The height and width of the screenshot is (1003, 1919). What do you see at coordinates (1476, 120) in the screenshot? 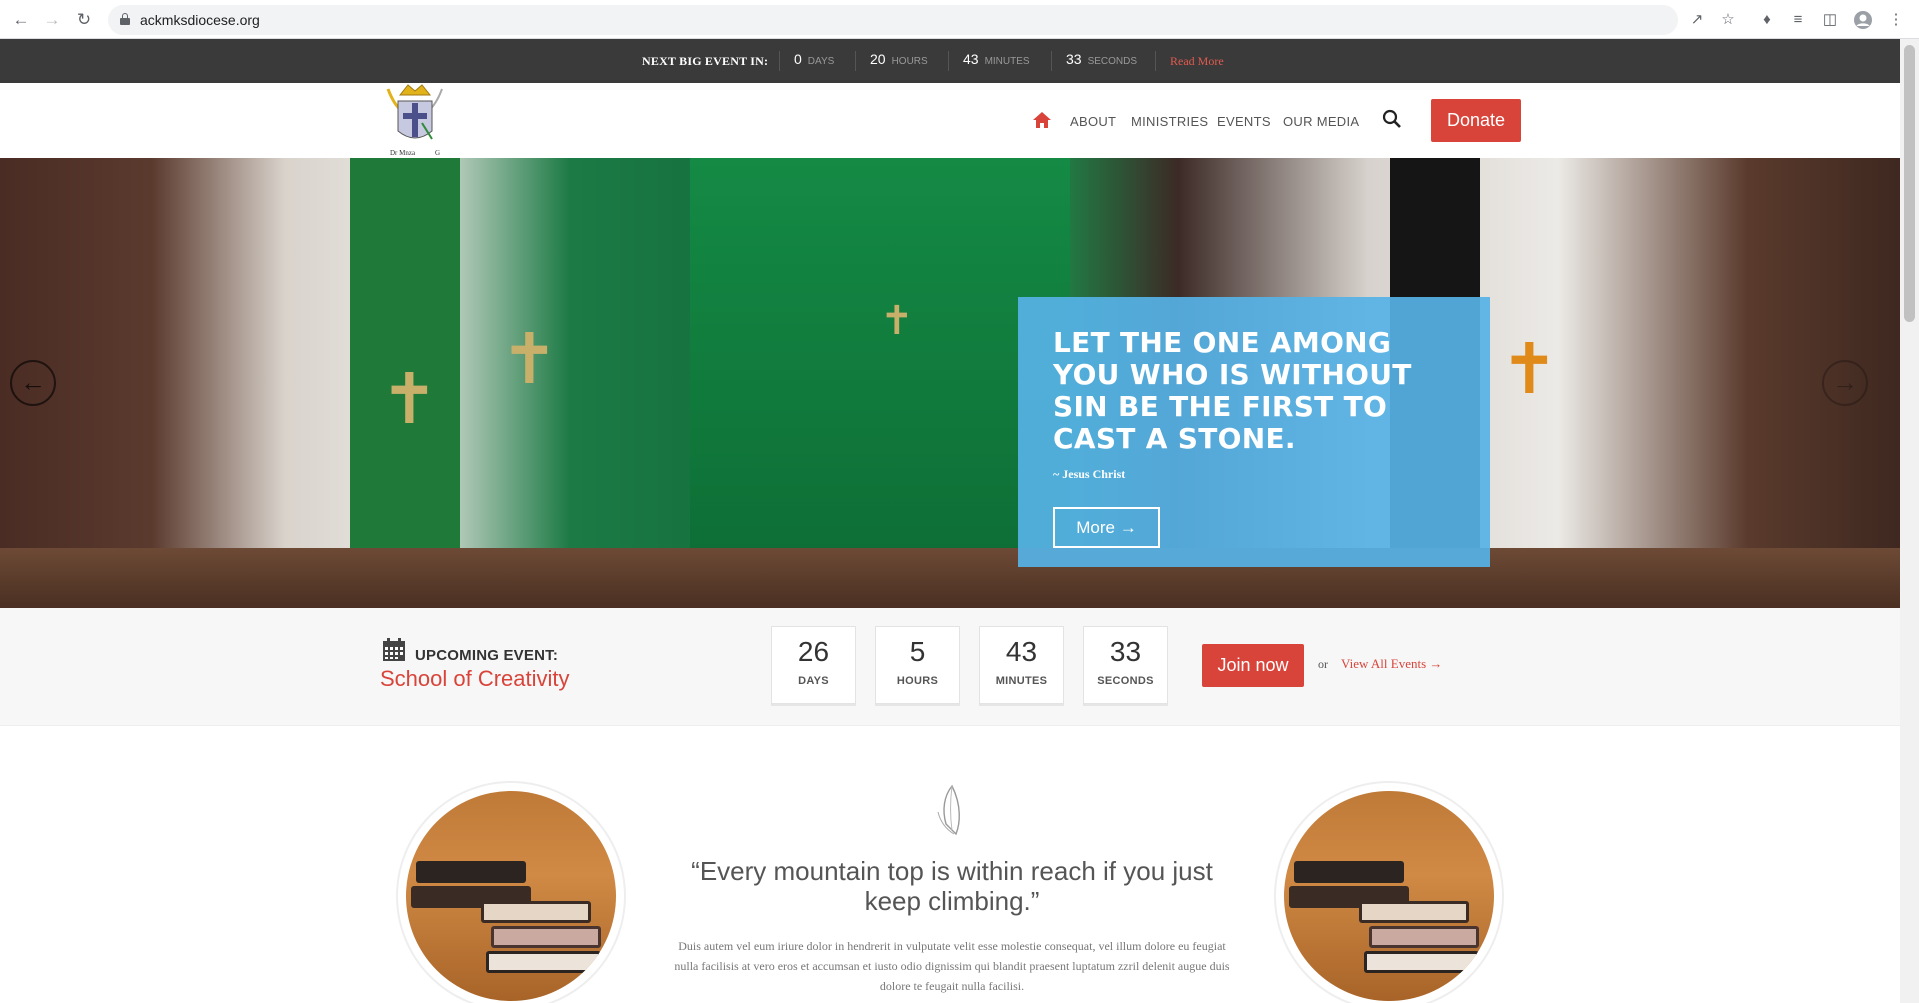
I see `donate-button: Donate` at bounding box center [1476, 120].